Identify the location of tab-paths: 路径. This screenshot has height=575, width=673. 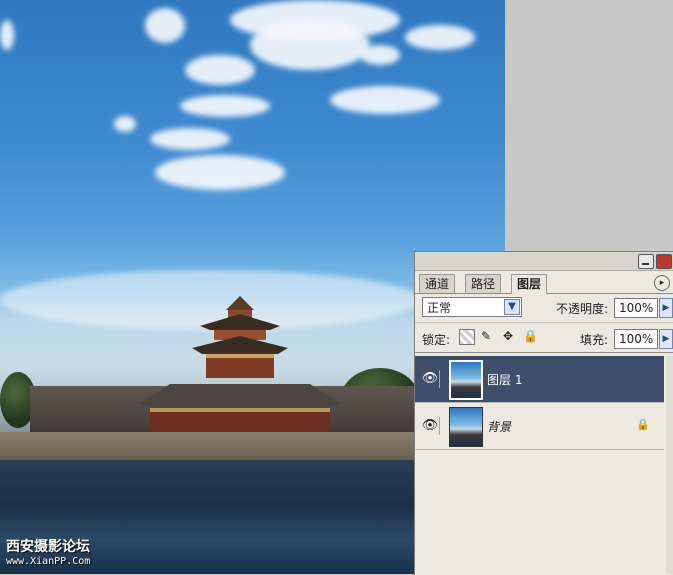
(483, 283).